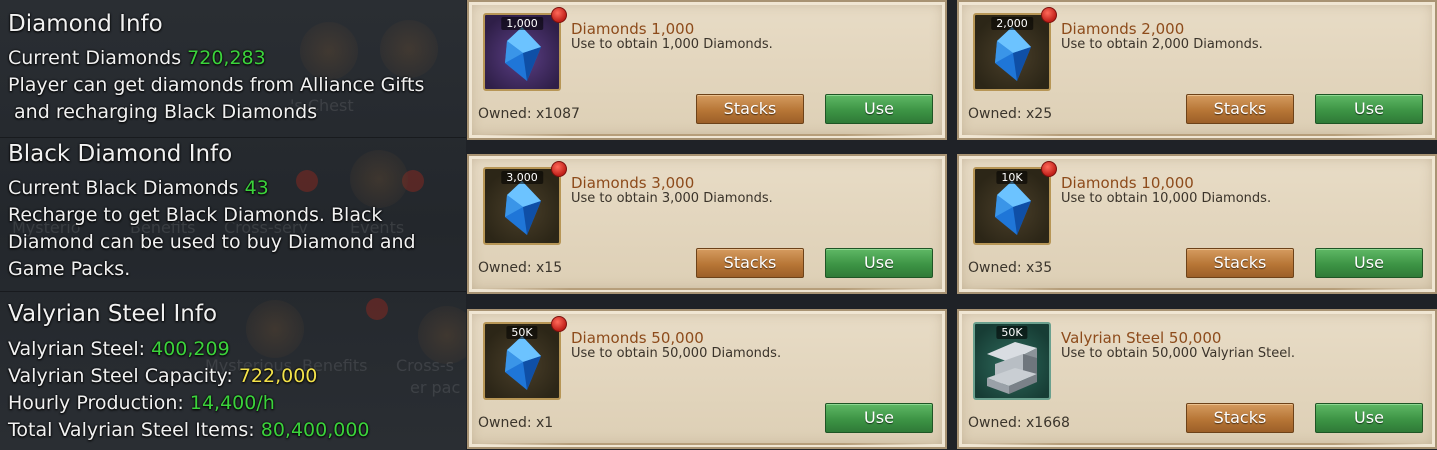 The image size is (1437, 450). Describe the element at coordinates (522, 23) in the screenshot. I see `item-badge: 1,000` at that location.